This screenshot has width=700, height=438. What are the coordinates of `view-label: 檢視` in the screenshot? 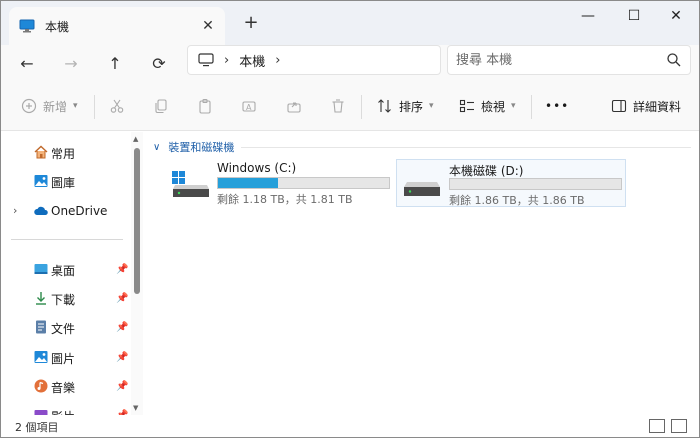 It's located at (493, 106).